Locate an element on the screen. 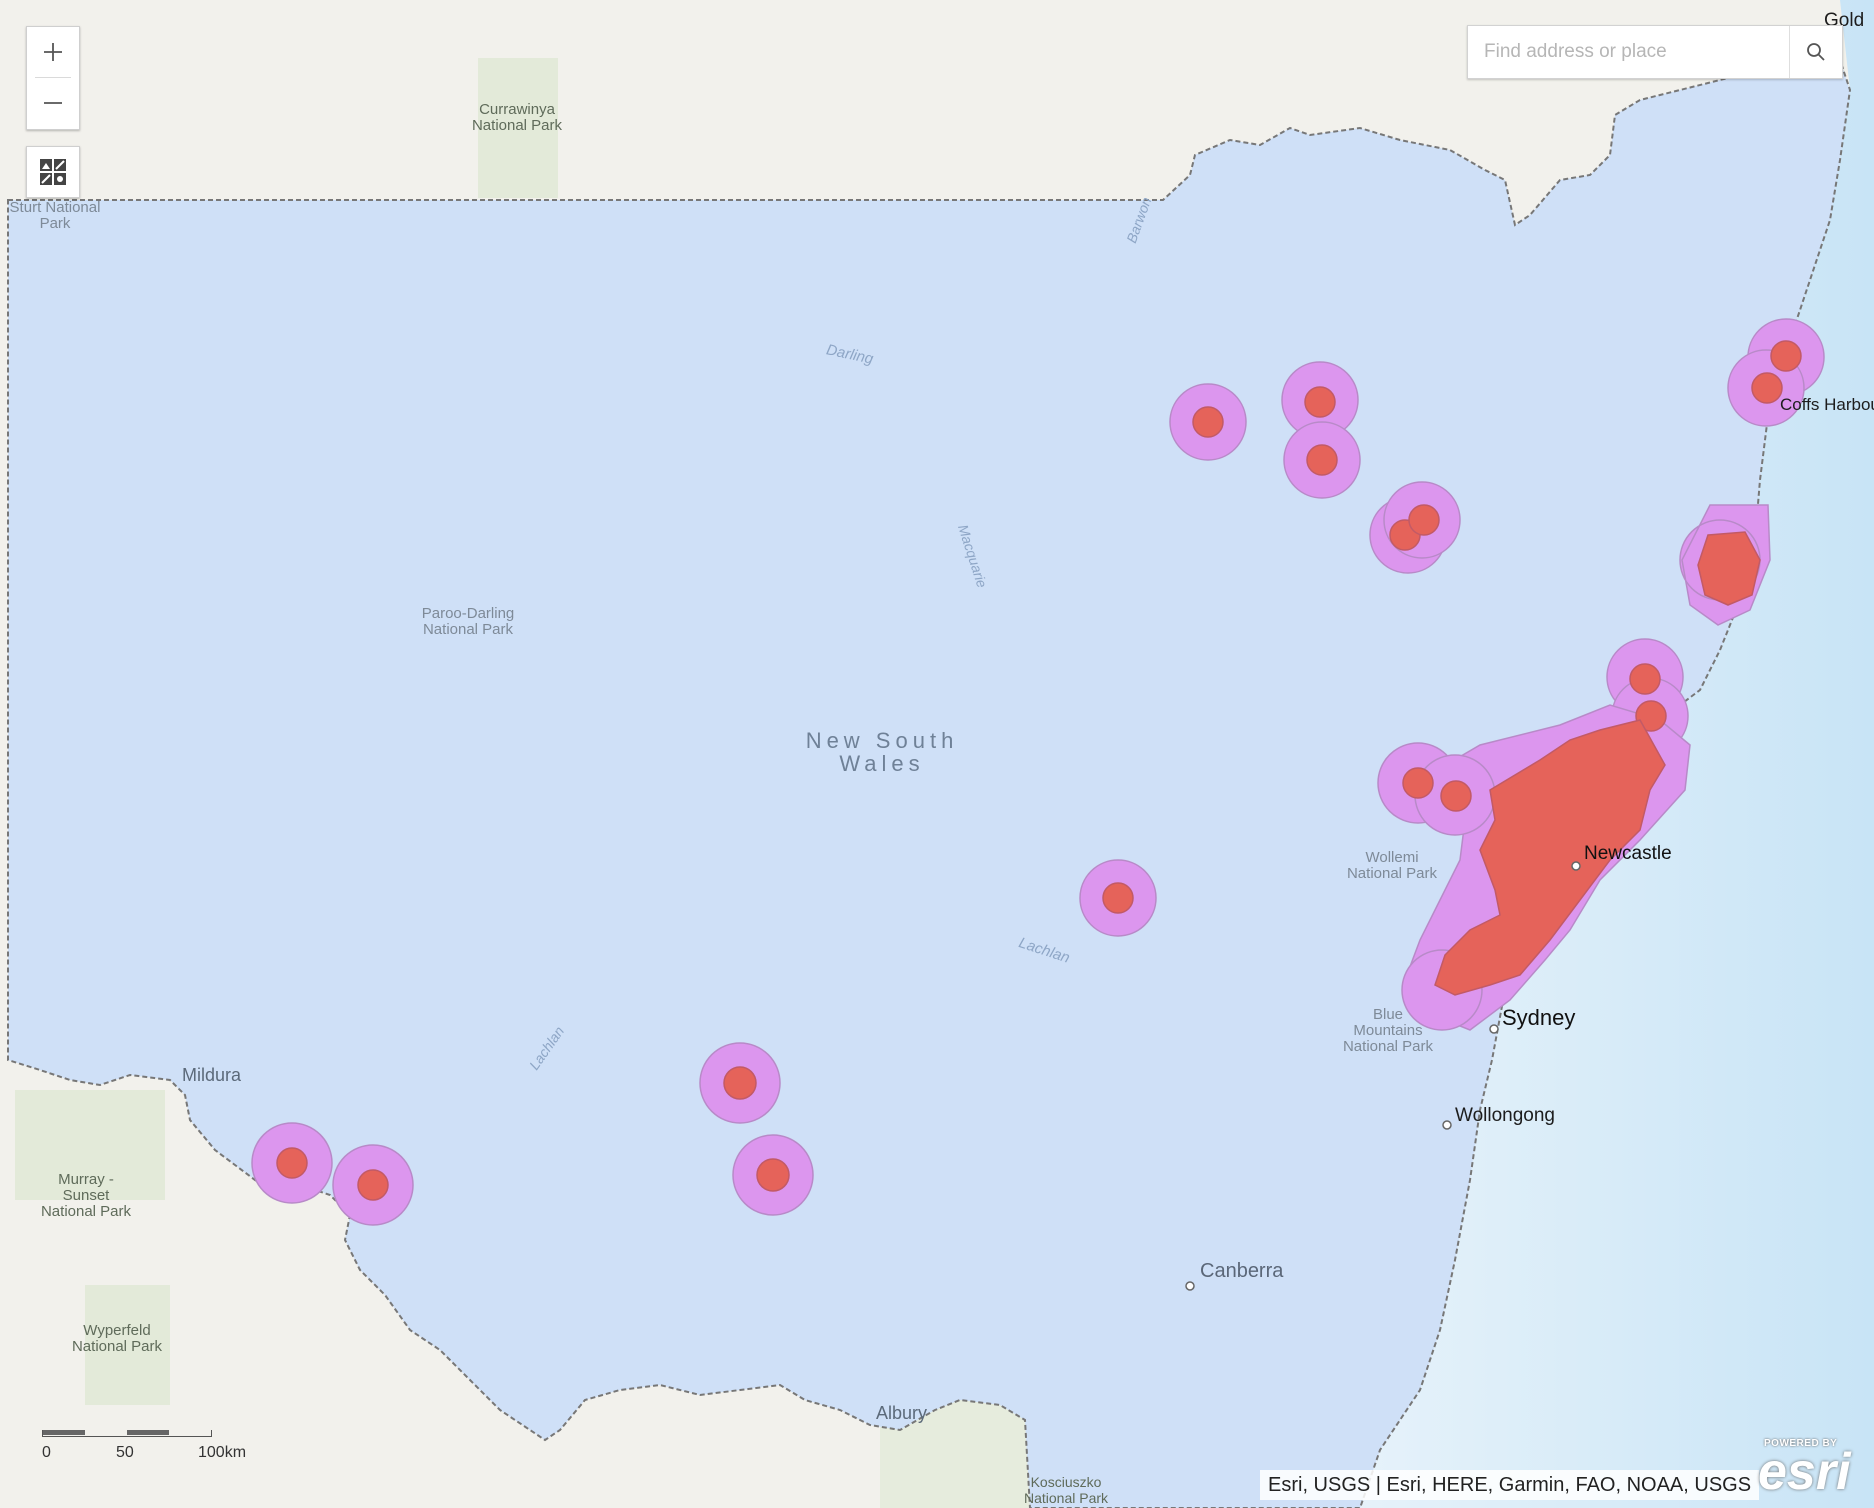  park-line: Sturt National is located at coordinates (55, 207).